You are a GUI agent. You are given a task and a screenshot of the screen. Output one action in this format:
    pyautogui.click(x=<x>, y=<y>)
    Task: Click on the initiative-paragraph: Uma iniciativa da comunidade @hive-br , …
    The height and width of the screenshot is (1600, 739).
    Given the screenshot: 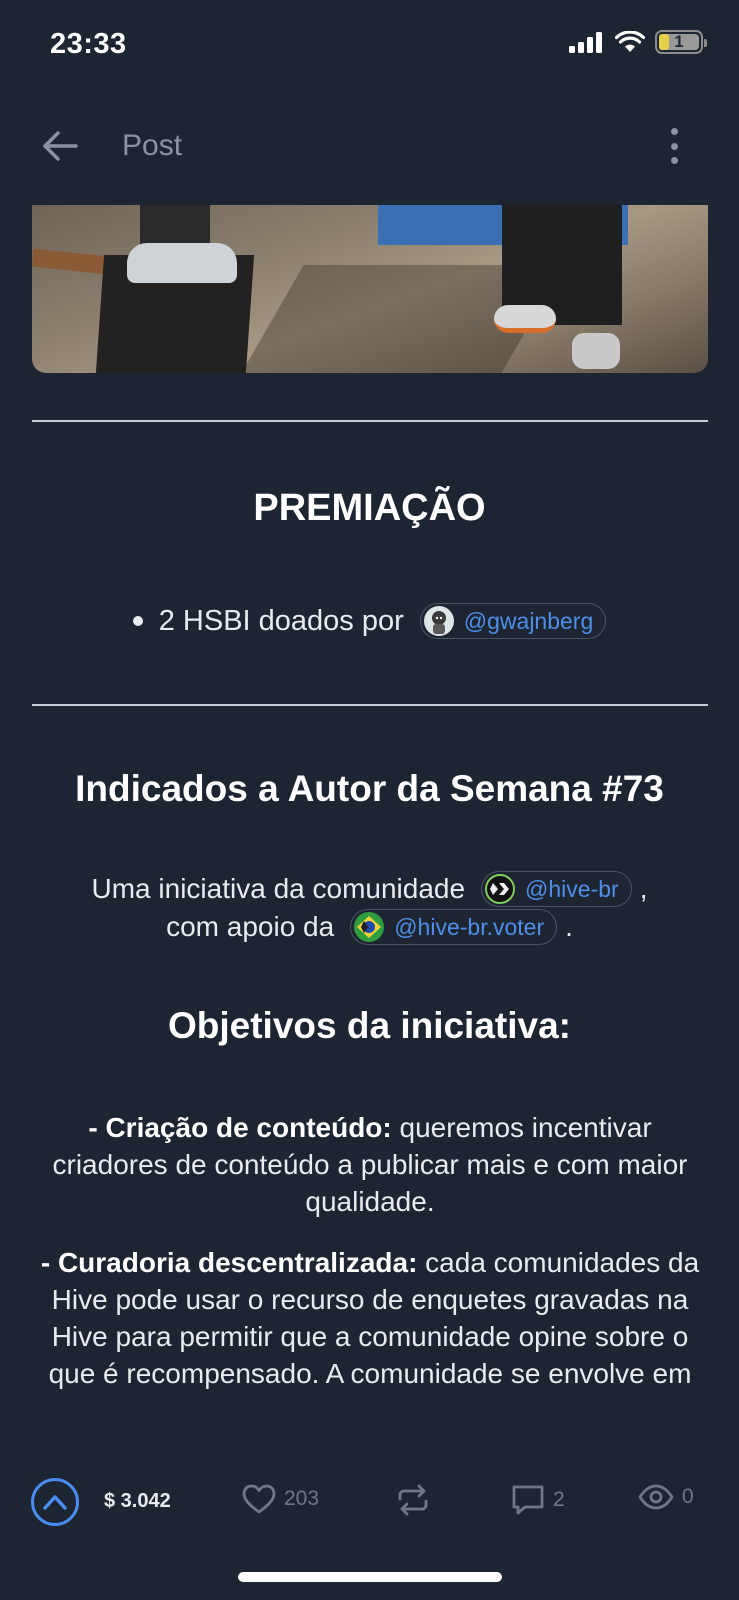 What is the action you would take?
    pyautogui.click(x=369, y=908)
    